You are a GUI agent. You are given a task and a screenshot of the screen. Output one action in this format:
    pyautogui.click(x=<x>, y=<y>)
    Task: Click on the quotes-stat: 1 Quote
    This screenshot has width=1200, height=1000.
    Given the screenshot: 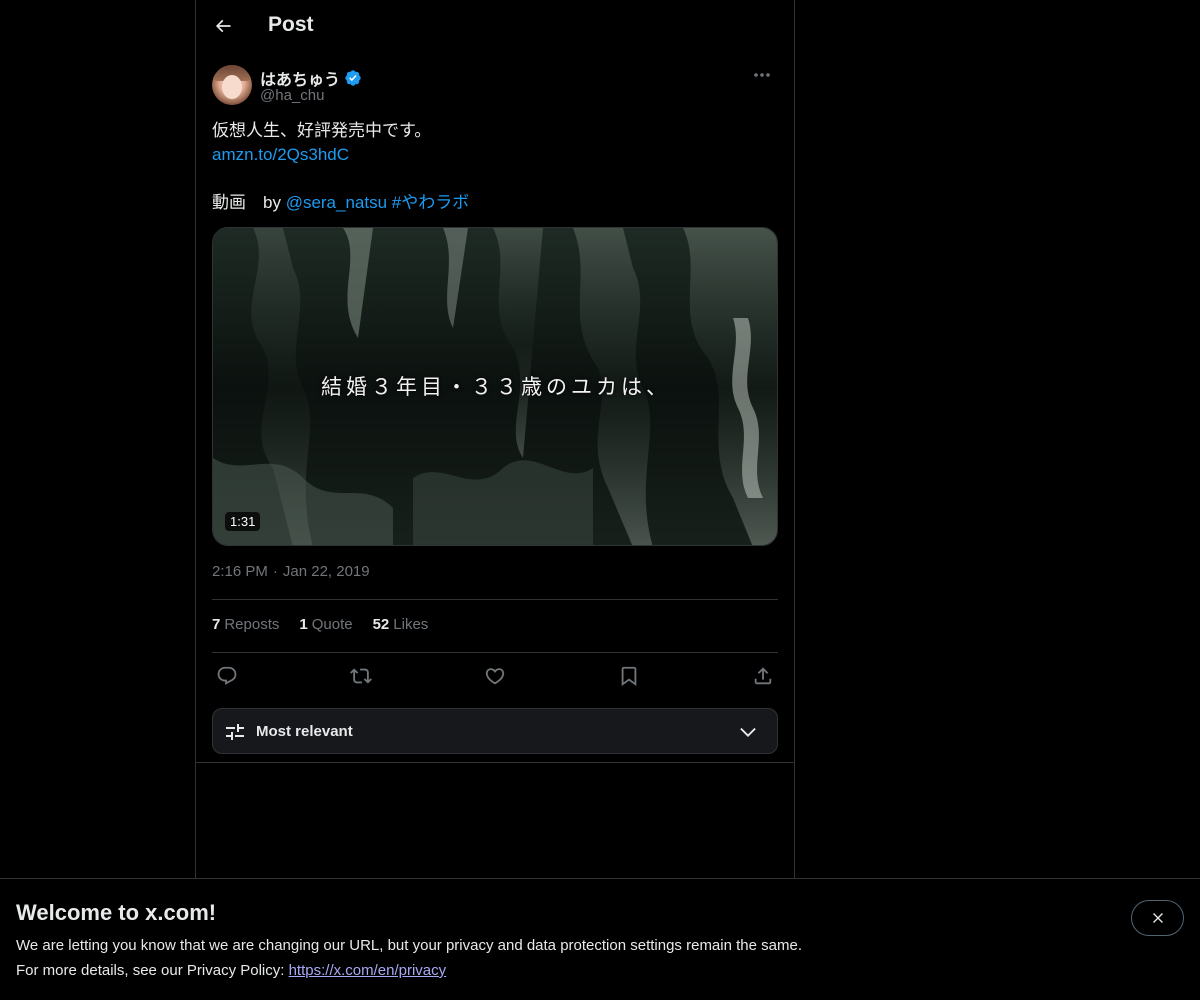 What is the action you would take?
    pyautogui.click(x=325, y=627)
    